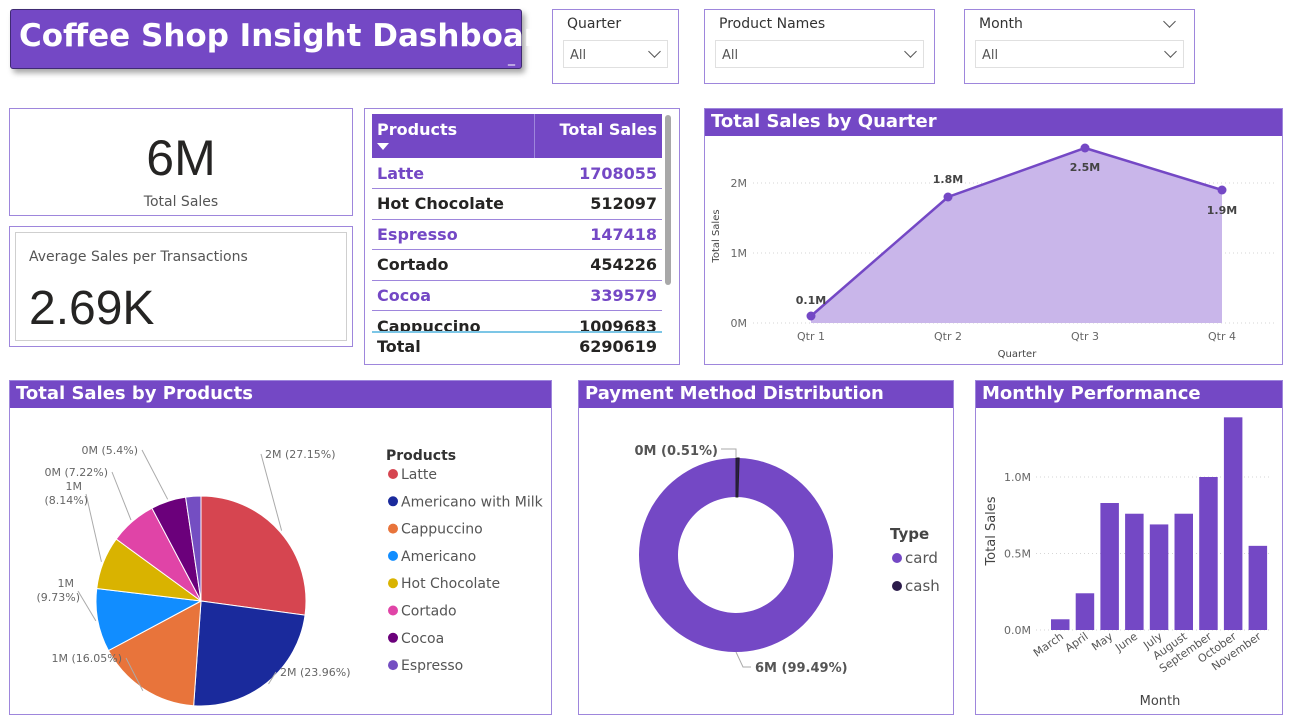 The image size is (1307, 728). Describe the element at coordinates (1222, 336) in the screenshot. I see `x-tick-label: Qtr 4` at that location.